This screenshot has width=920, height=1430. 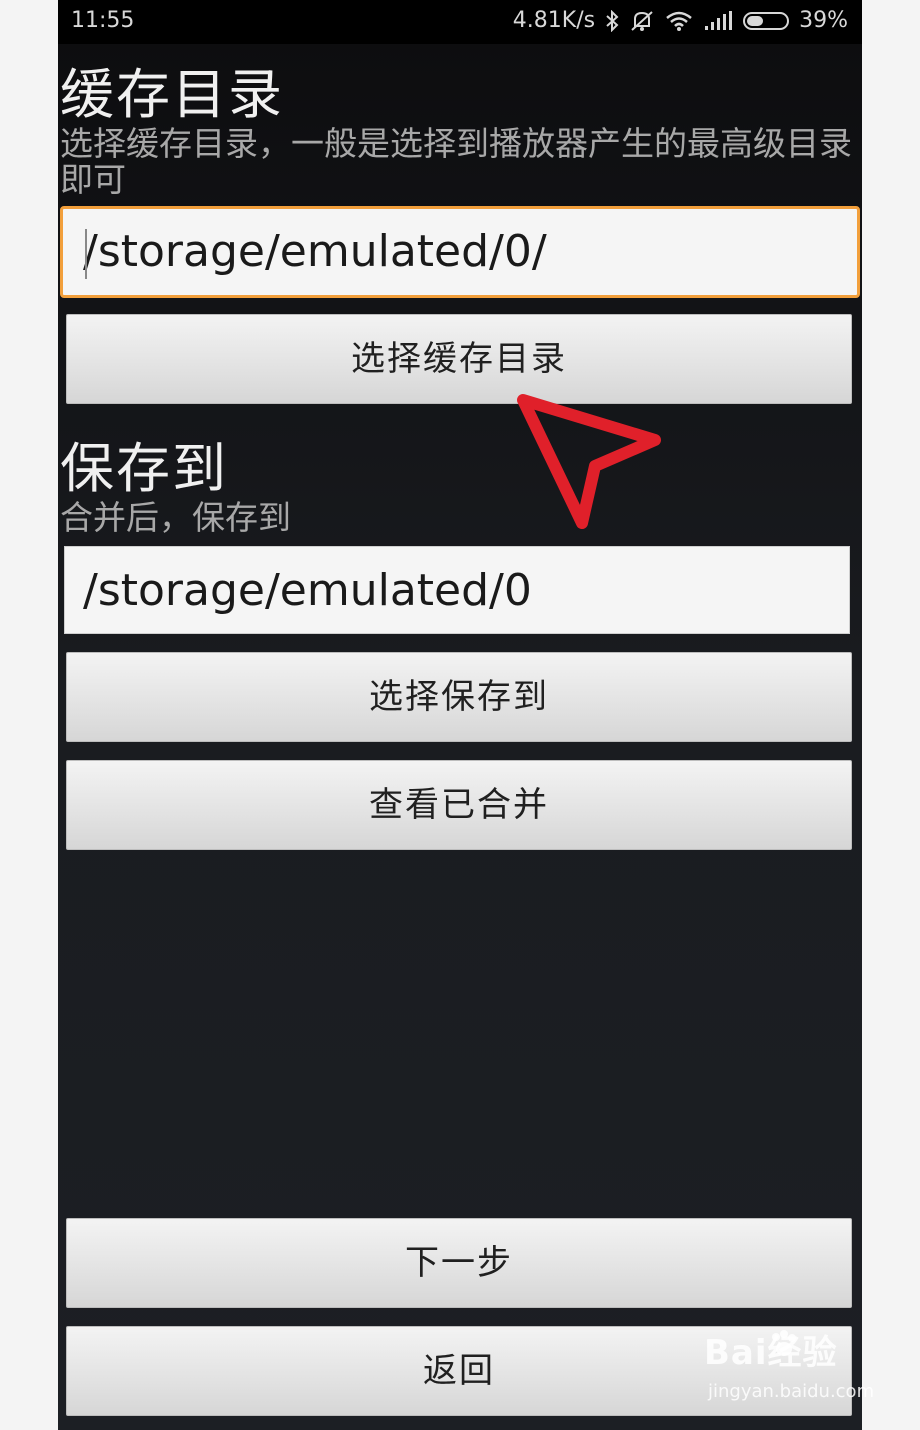 I want to click on cache-dir-description: 选择缓存目录，一般是选择到播放器产生的最高级目录即可, so click(x=456, y=161).